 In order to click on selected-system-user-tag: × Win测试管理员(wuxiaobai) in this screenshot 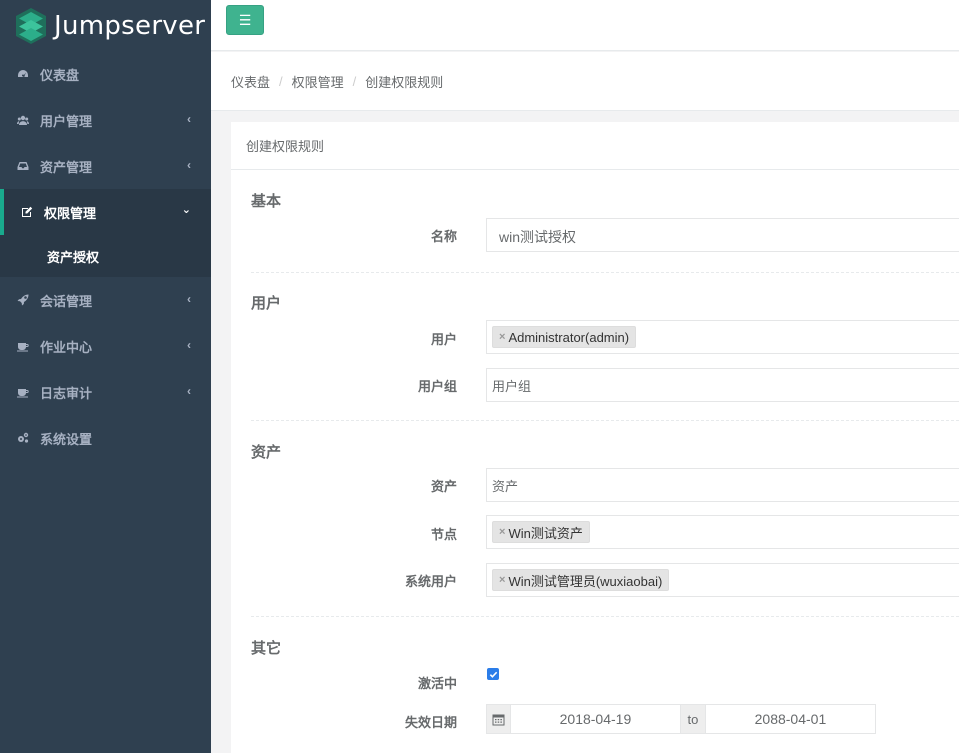, I will do `click(581, 580)`.